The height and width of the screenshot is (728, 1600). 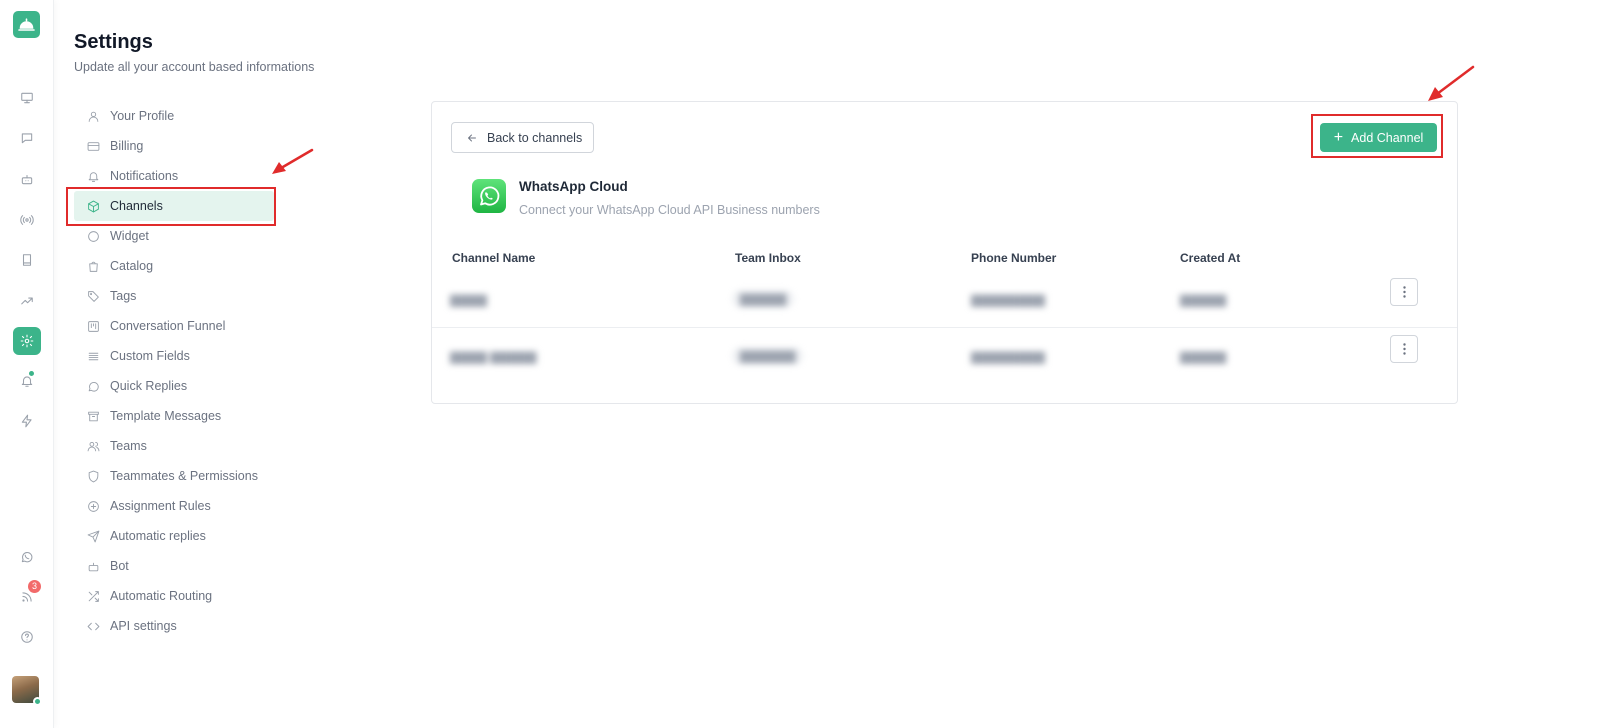 I want to click on archive-icon, so click(x=93, y=416).